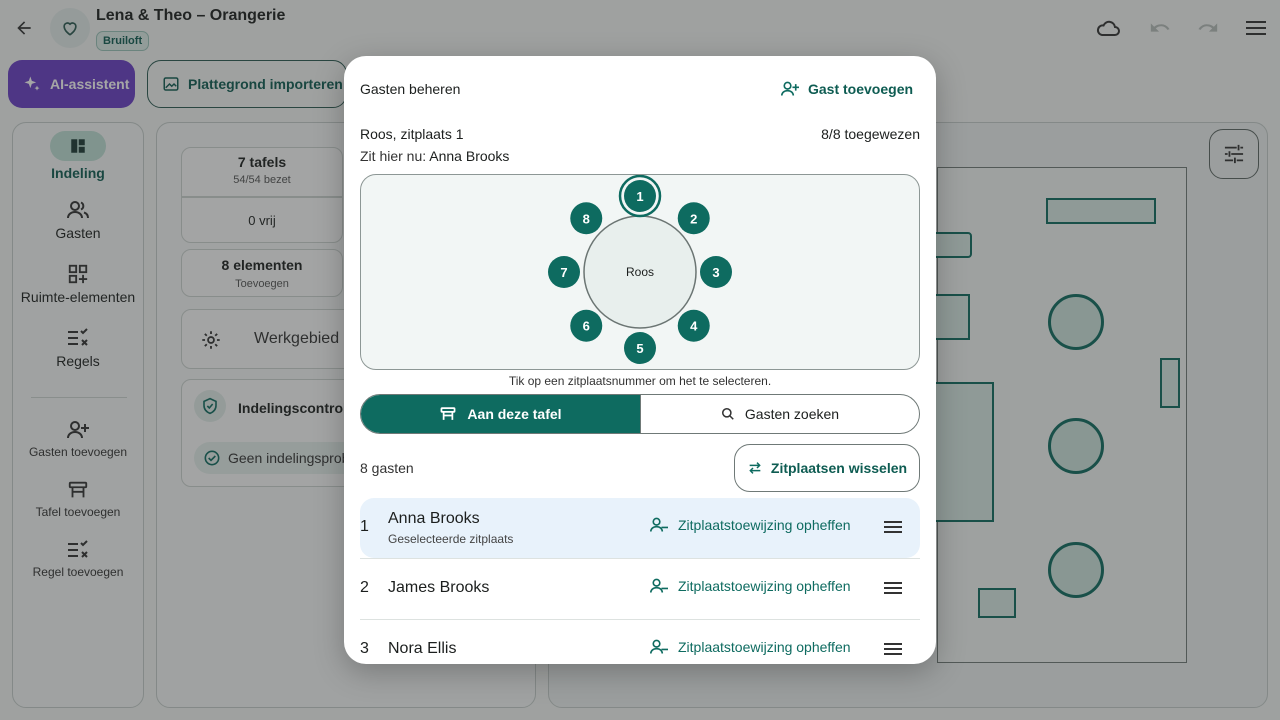  Describe the element at coordinates (870, 134) in the screenshot. I see `assigned-count: 8/8 toegewezen` at that location.